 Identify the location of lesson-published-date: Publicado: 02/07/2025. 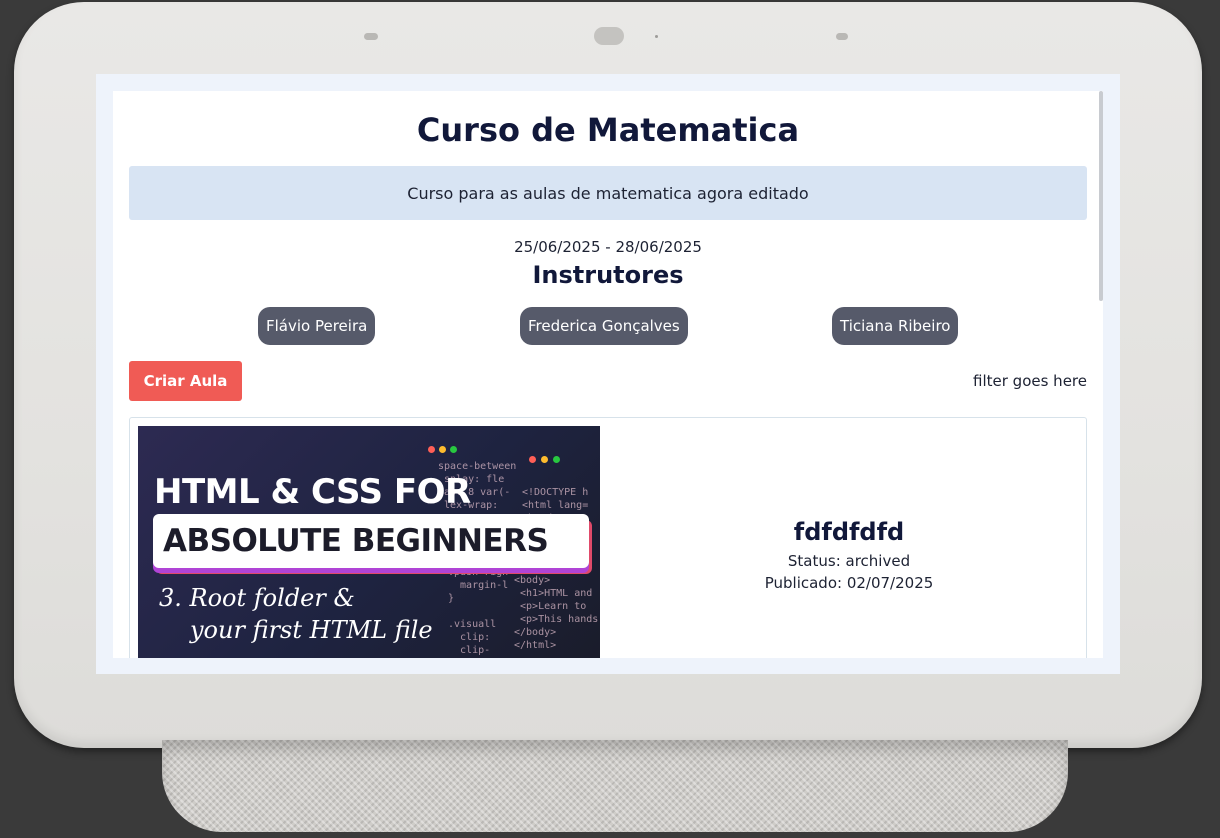
(849, 583).